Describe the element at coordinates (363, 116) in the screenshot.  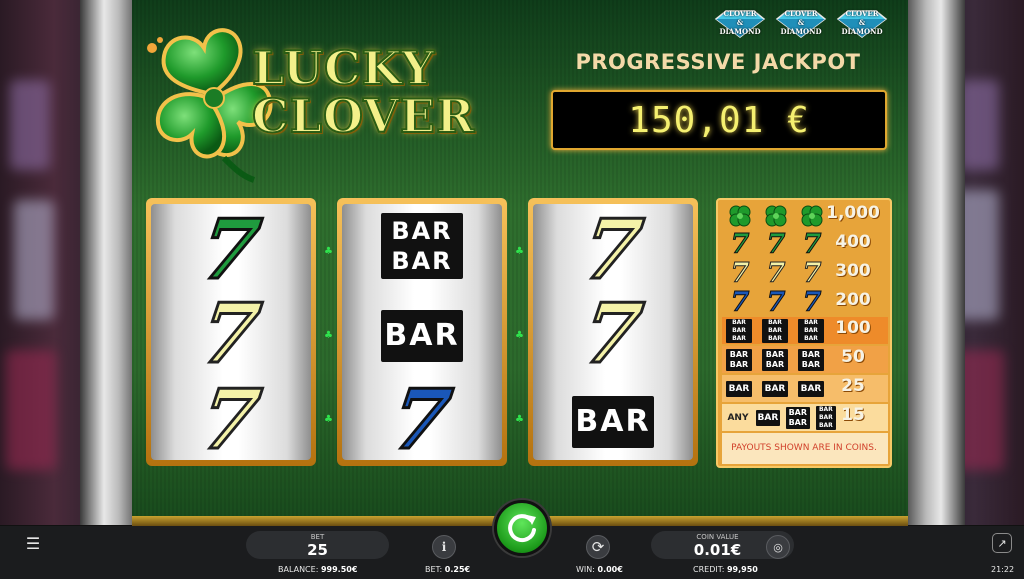
I see `logo-line-2: CLOVER` at that location.